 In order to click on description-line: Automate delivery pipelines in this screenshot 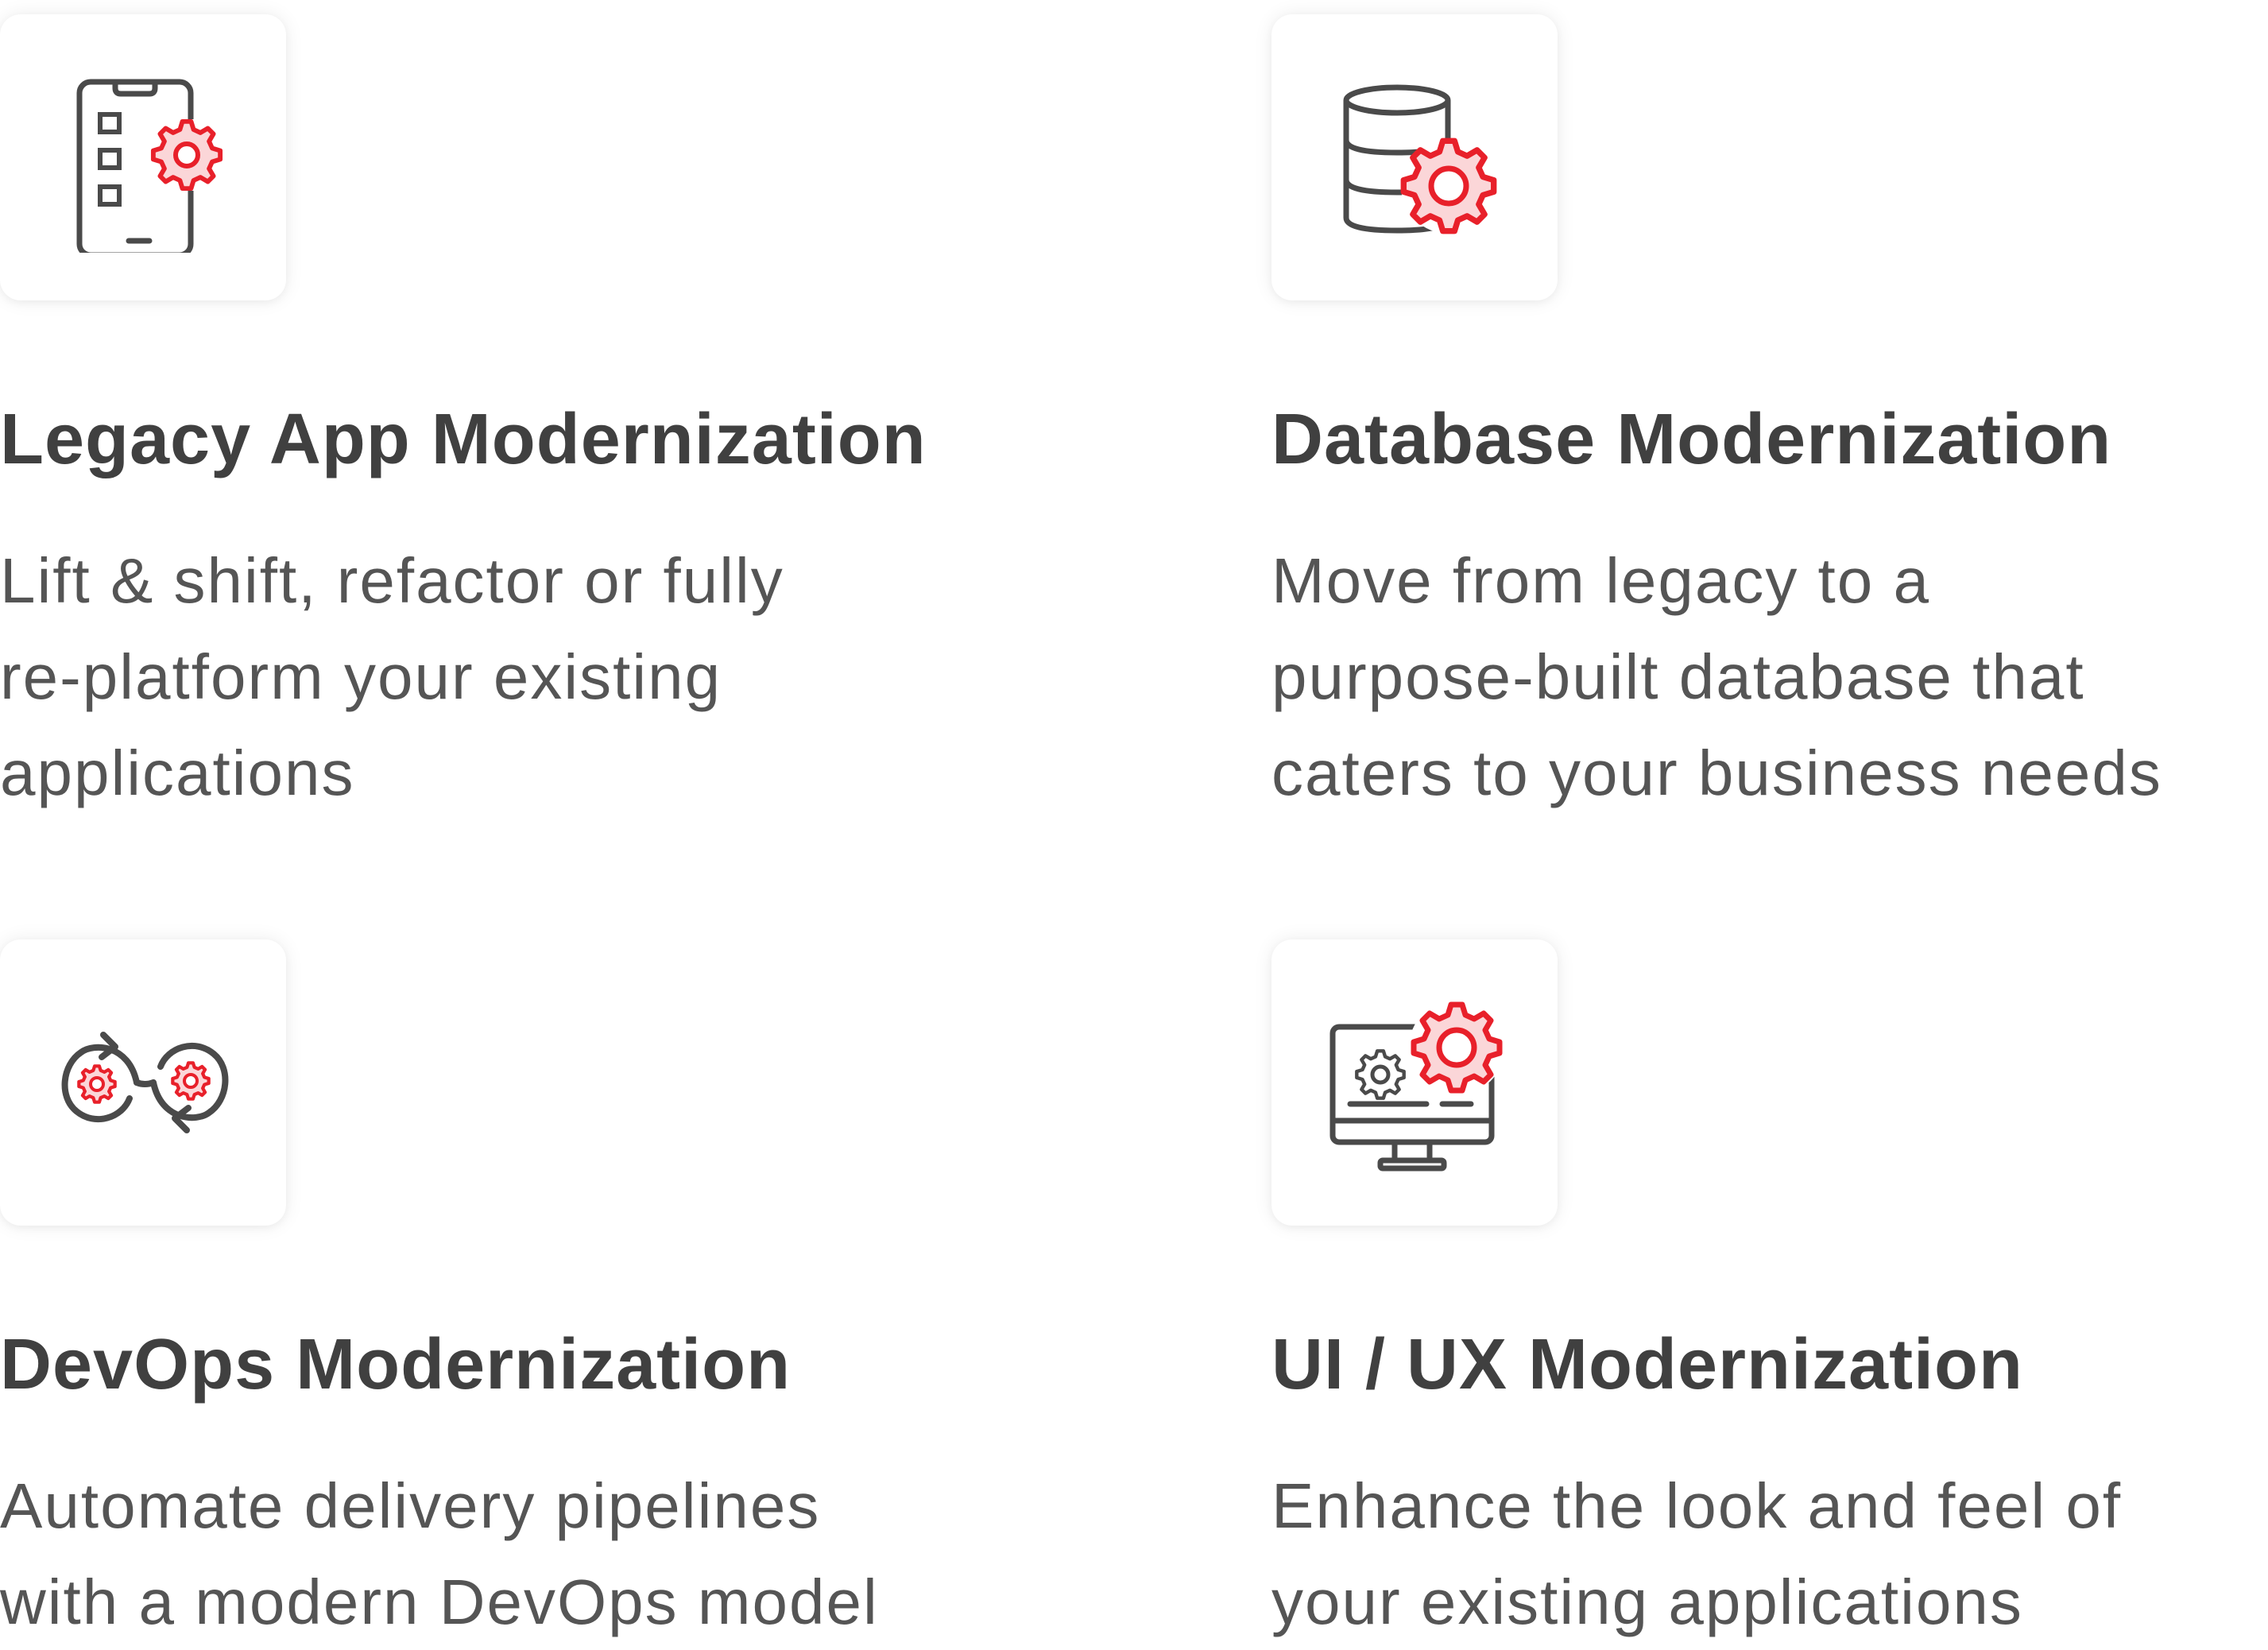, I will do `click(411, 1505)`.